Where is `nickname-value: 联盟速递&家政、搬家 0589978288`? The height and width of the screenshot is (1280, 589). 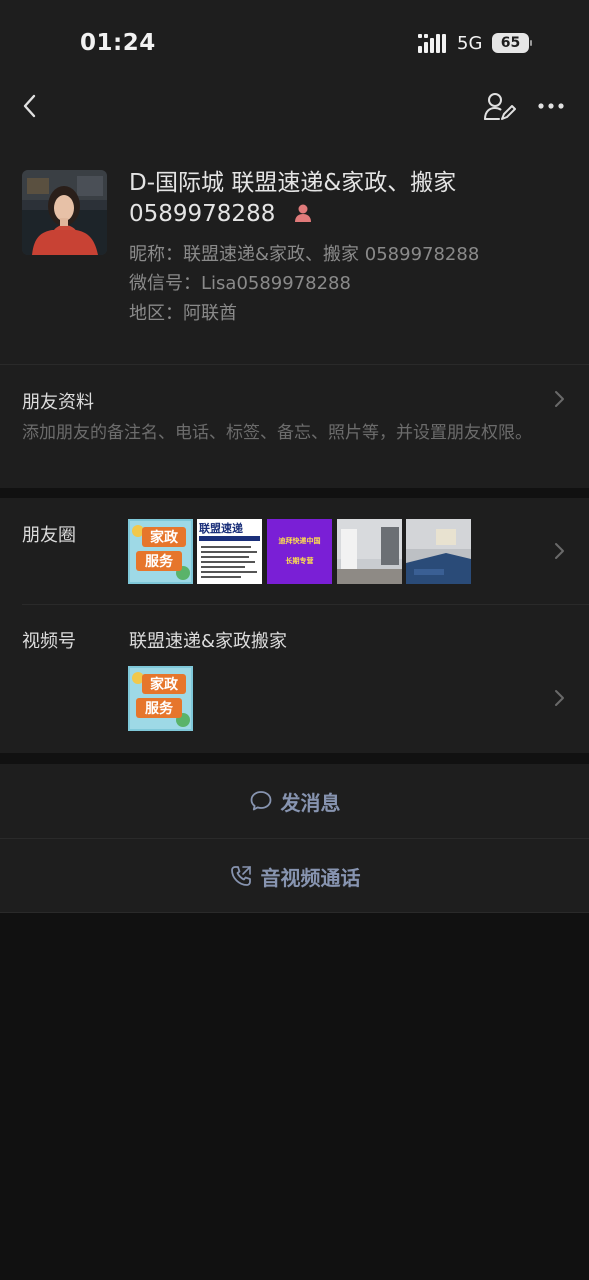 nickname-value: 联盟速递&家政、搬家 0589978288 is located at coordinates (331, 254).